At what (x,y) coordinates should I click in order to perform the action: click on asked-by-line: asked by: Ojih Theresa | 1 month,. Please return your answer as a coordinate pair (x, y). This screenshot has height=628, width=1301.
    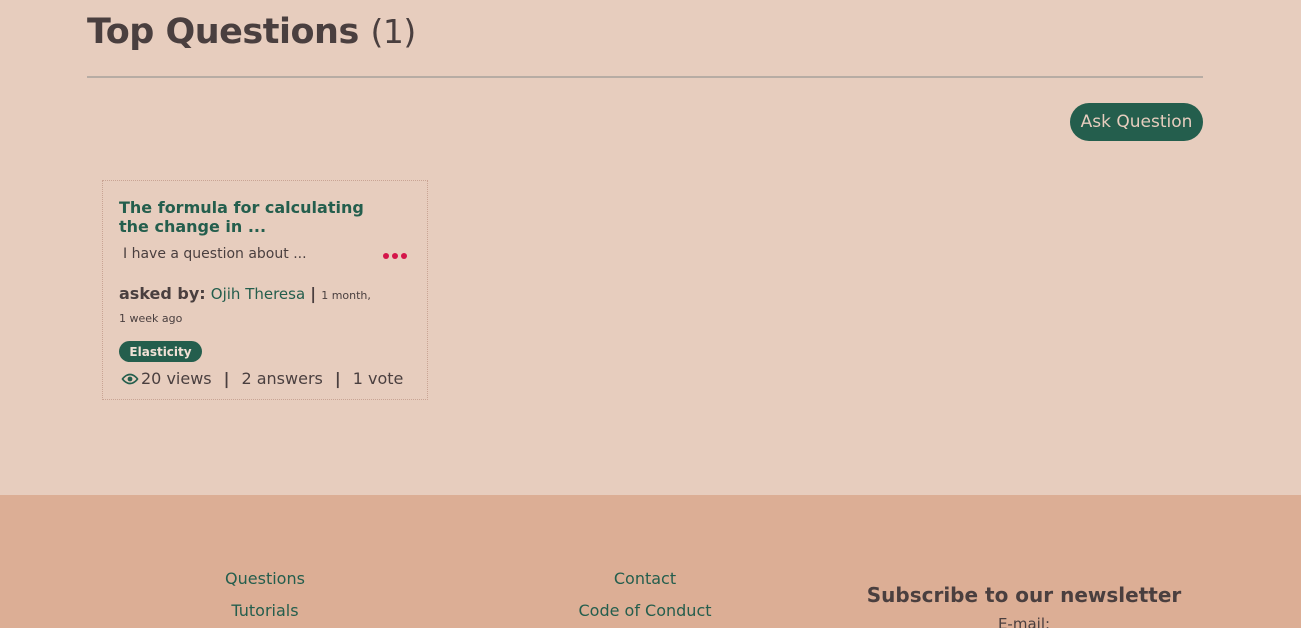
    Looking at the image, I should click on (245, 293).